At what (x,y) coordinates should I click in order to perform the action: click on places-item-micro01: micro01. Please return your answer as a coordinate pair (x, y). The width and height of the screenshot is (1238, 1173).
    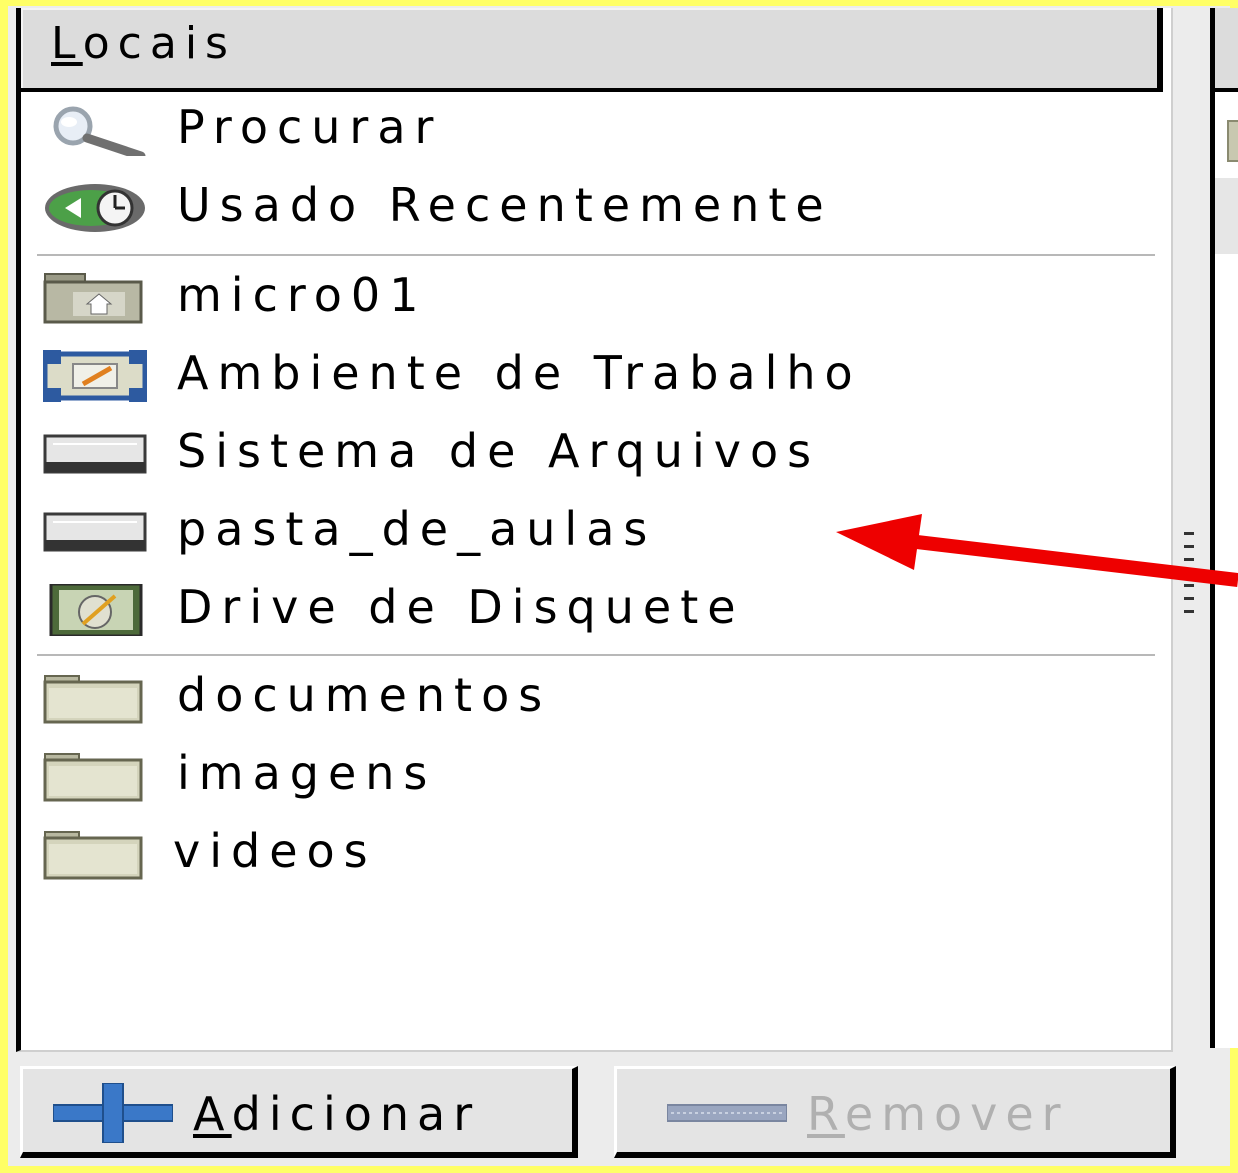
    Looking at the image, I should click on (591, 299).